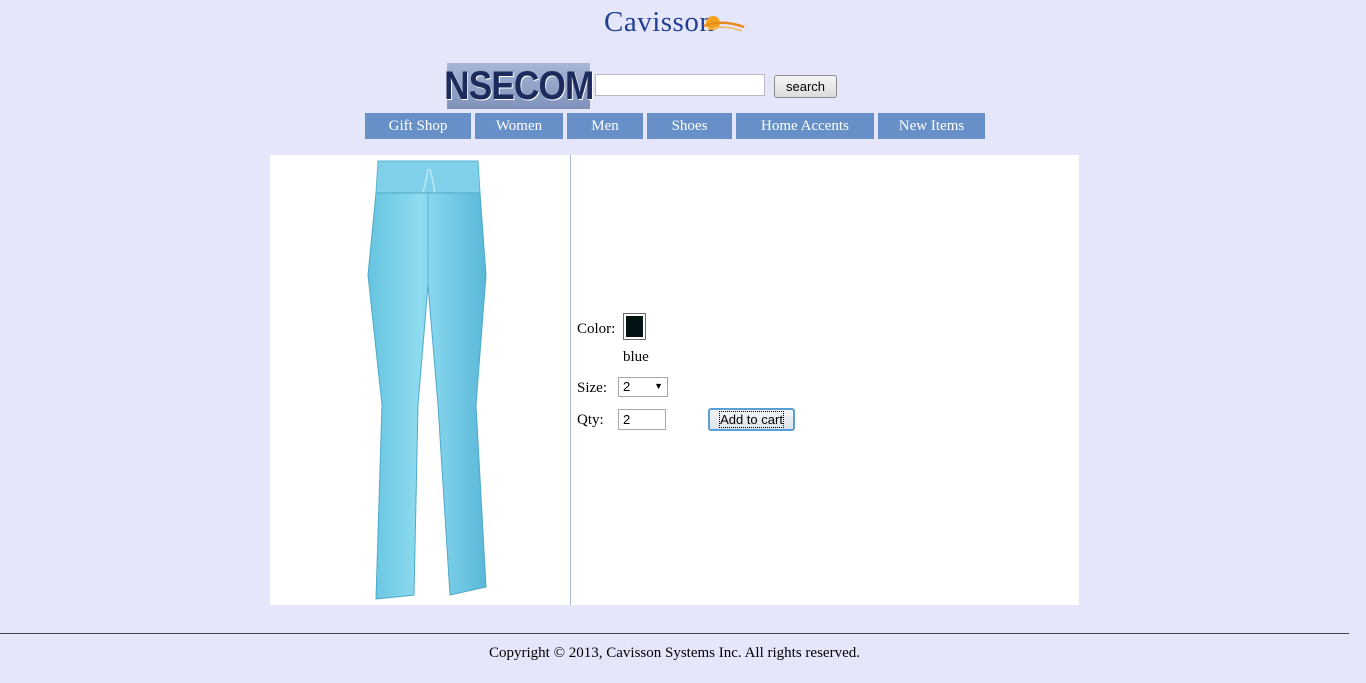 This screenshot has width=1366, height=683. What do you see at coordinates (605, 126) in the screenshot?
I see `nav-item-men: Men` at bounding box center [605, 126].